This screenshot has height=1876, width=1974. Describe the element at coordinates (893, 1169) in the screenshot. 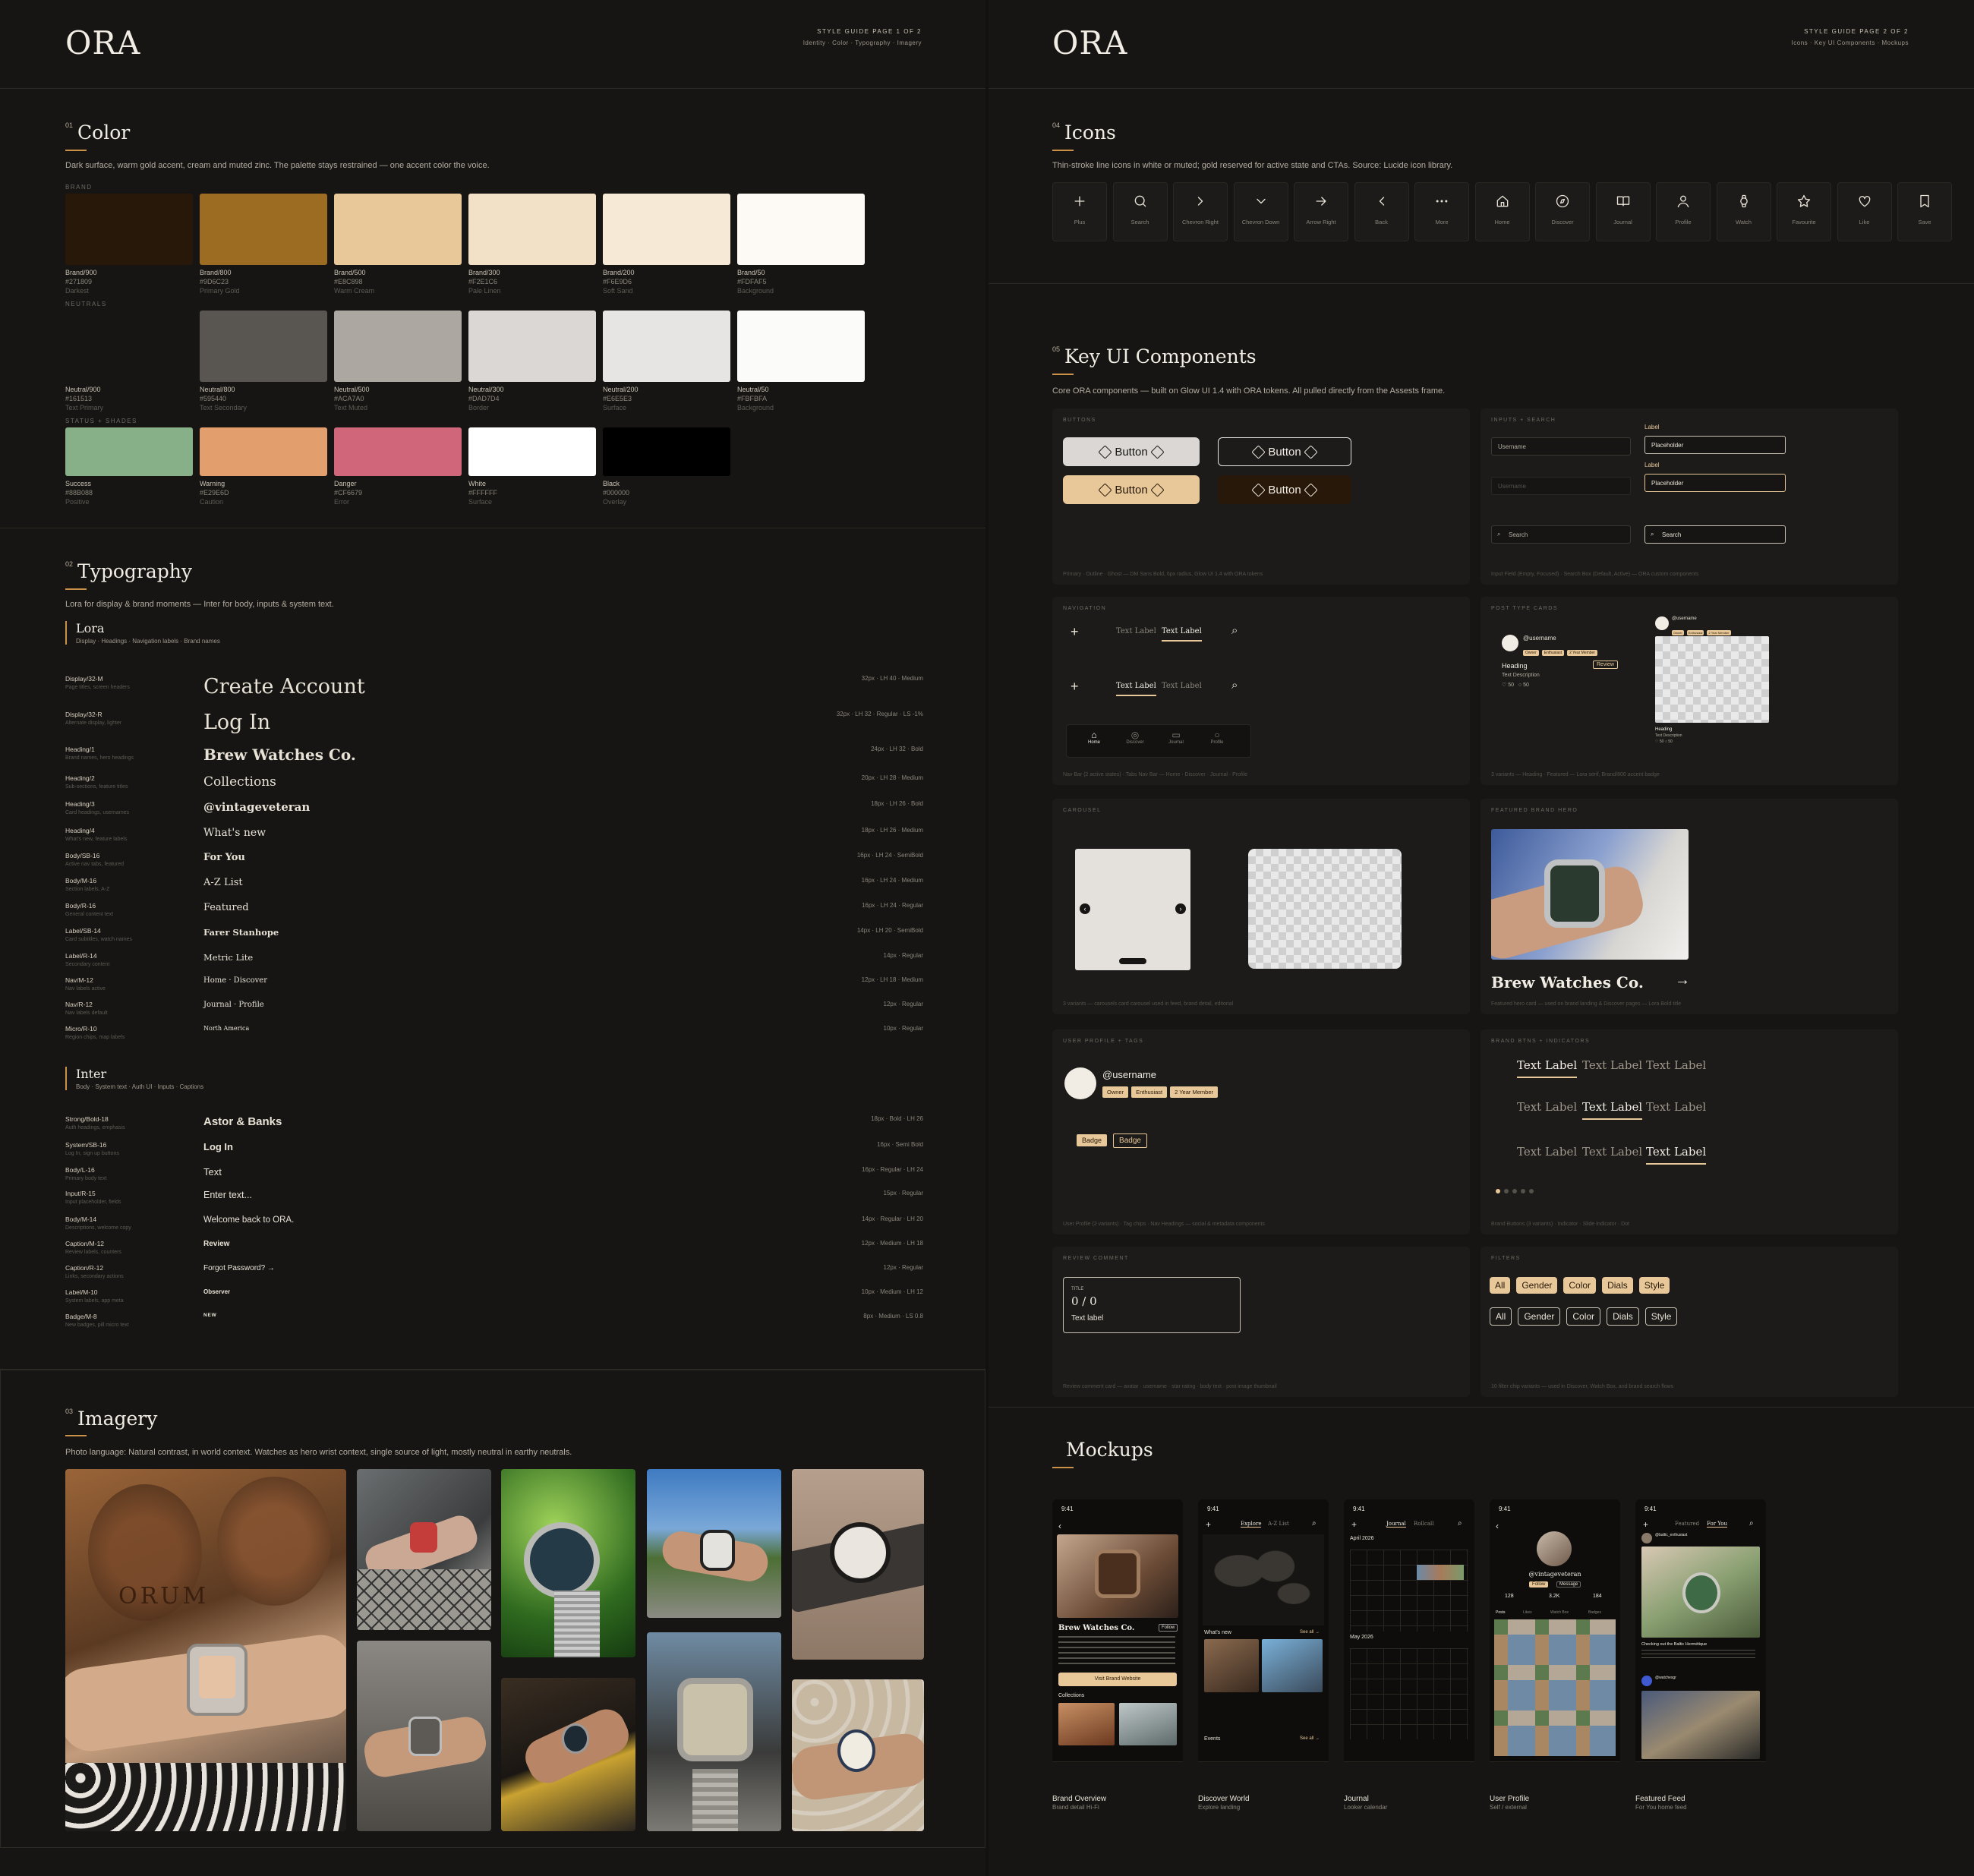

I see `type-spec: 16px · Regular · LH 24` at that location.